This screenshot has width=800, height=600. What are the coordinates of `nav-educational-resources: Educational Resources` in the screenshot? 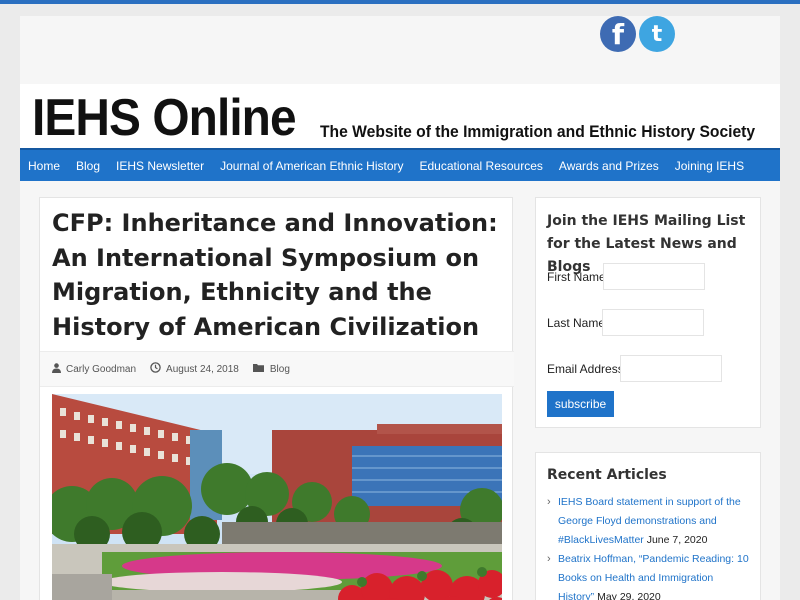 It's located at (481, 166).